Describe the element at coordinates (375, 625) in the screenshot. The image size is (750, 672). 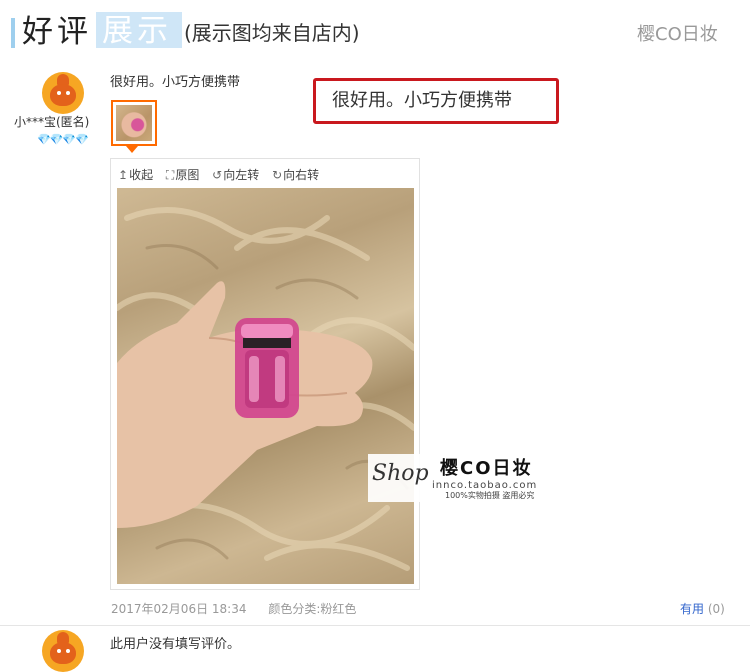
I see `review-divider` at that location.